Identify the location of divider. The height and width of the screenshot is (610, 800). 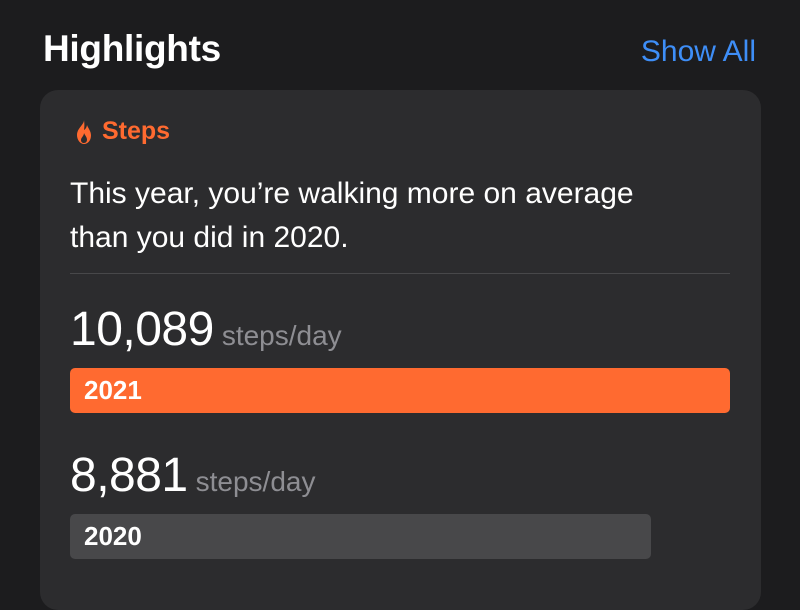
(400, 273).